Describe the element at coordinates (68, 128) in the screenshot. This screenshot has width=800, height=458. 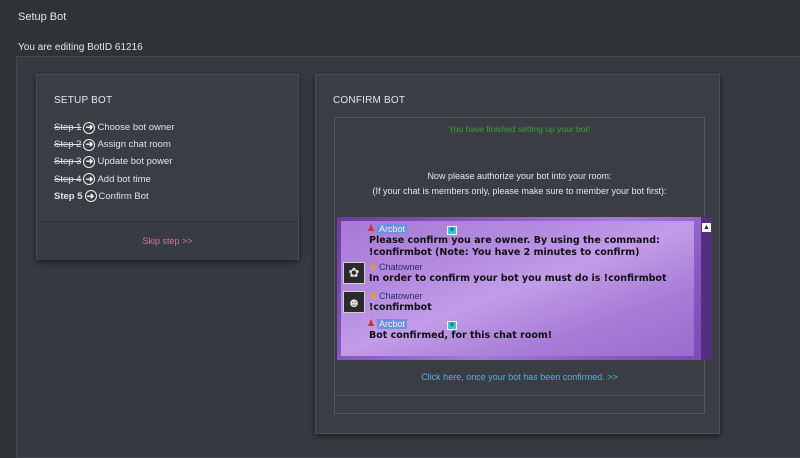
I see `step-number: Step 1` at that location.